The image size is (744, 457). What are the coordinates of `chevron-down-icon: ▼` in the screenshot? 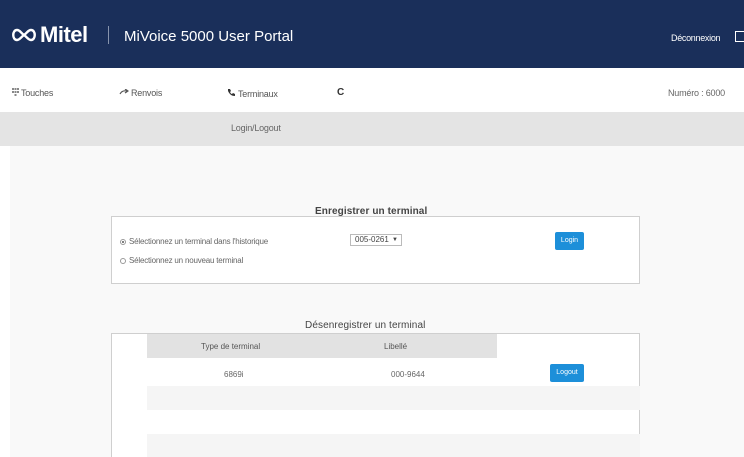 It's located at (395, 240).